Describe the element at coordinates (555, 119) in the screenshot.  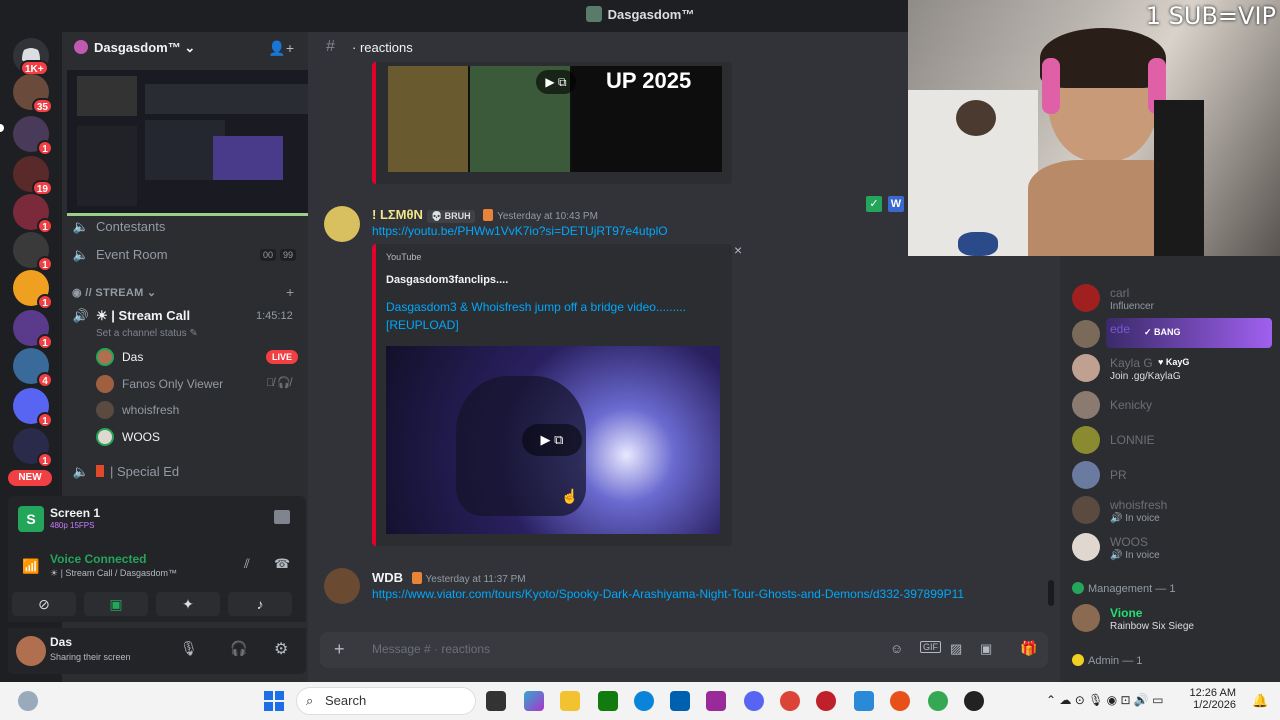
I see `embed-thumbnail: UP 2025 ▶ ⧉` at that location.